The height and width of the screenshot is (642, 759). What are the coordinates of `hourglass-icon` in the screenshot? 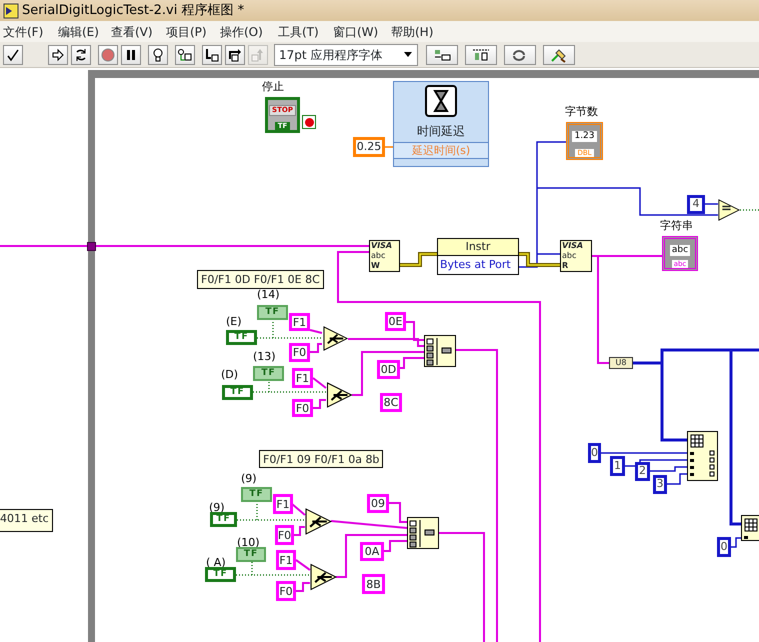 It's located at (441, 101).